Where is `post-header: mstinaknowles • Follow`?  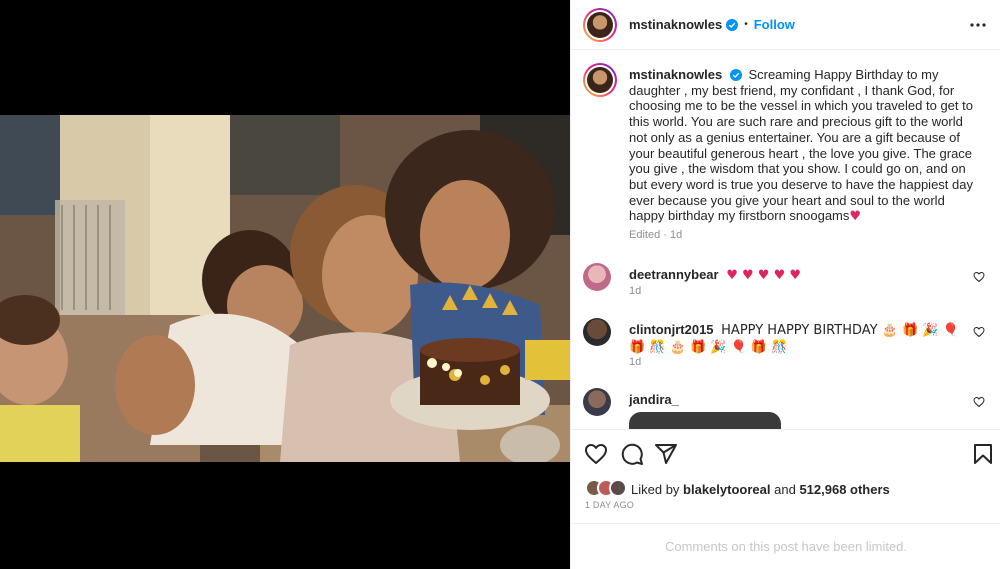 post-header: mstinaknowles • Follow is located at coordinates (785, 25).